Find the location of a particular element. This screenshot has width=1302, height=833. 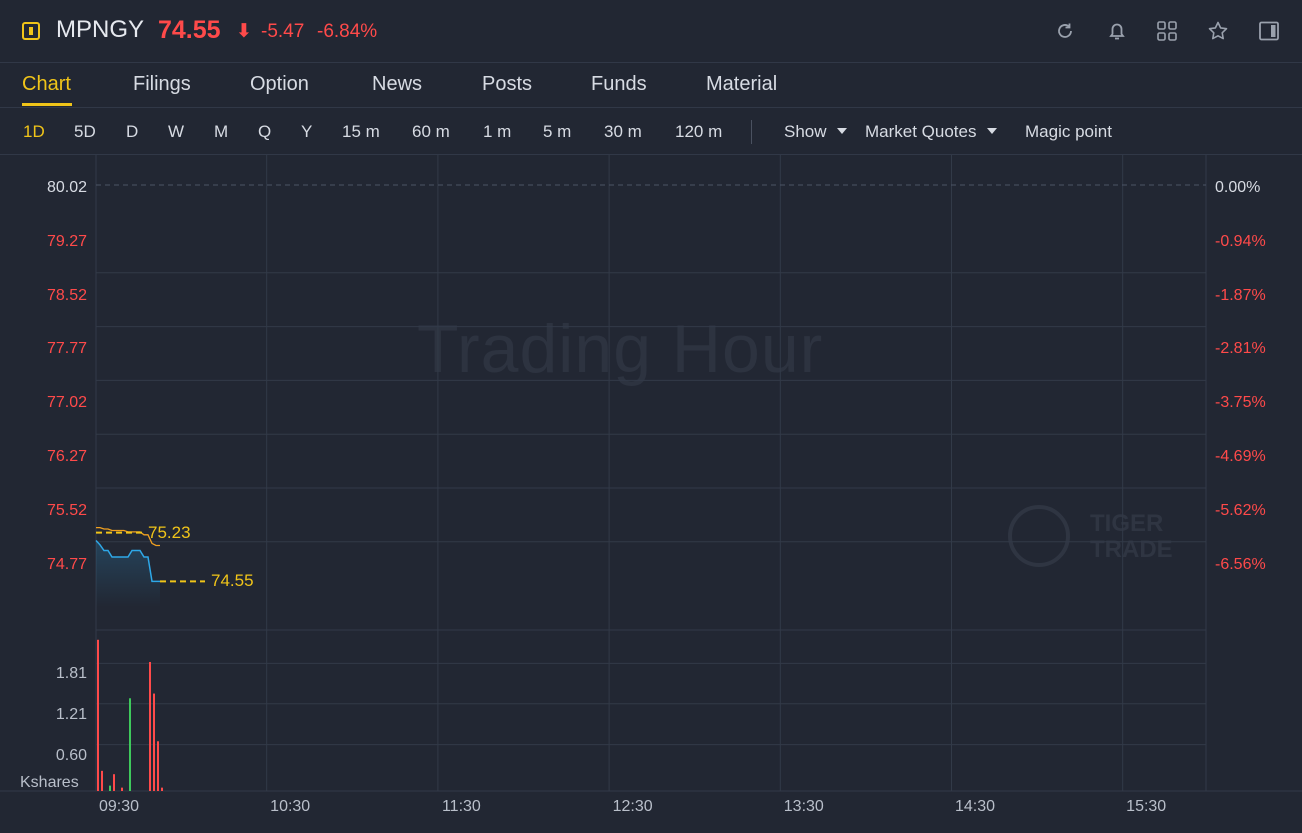

volume-axis-label: 0.60 is located at coordinates (71, 755).